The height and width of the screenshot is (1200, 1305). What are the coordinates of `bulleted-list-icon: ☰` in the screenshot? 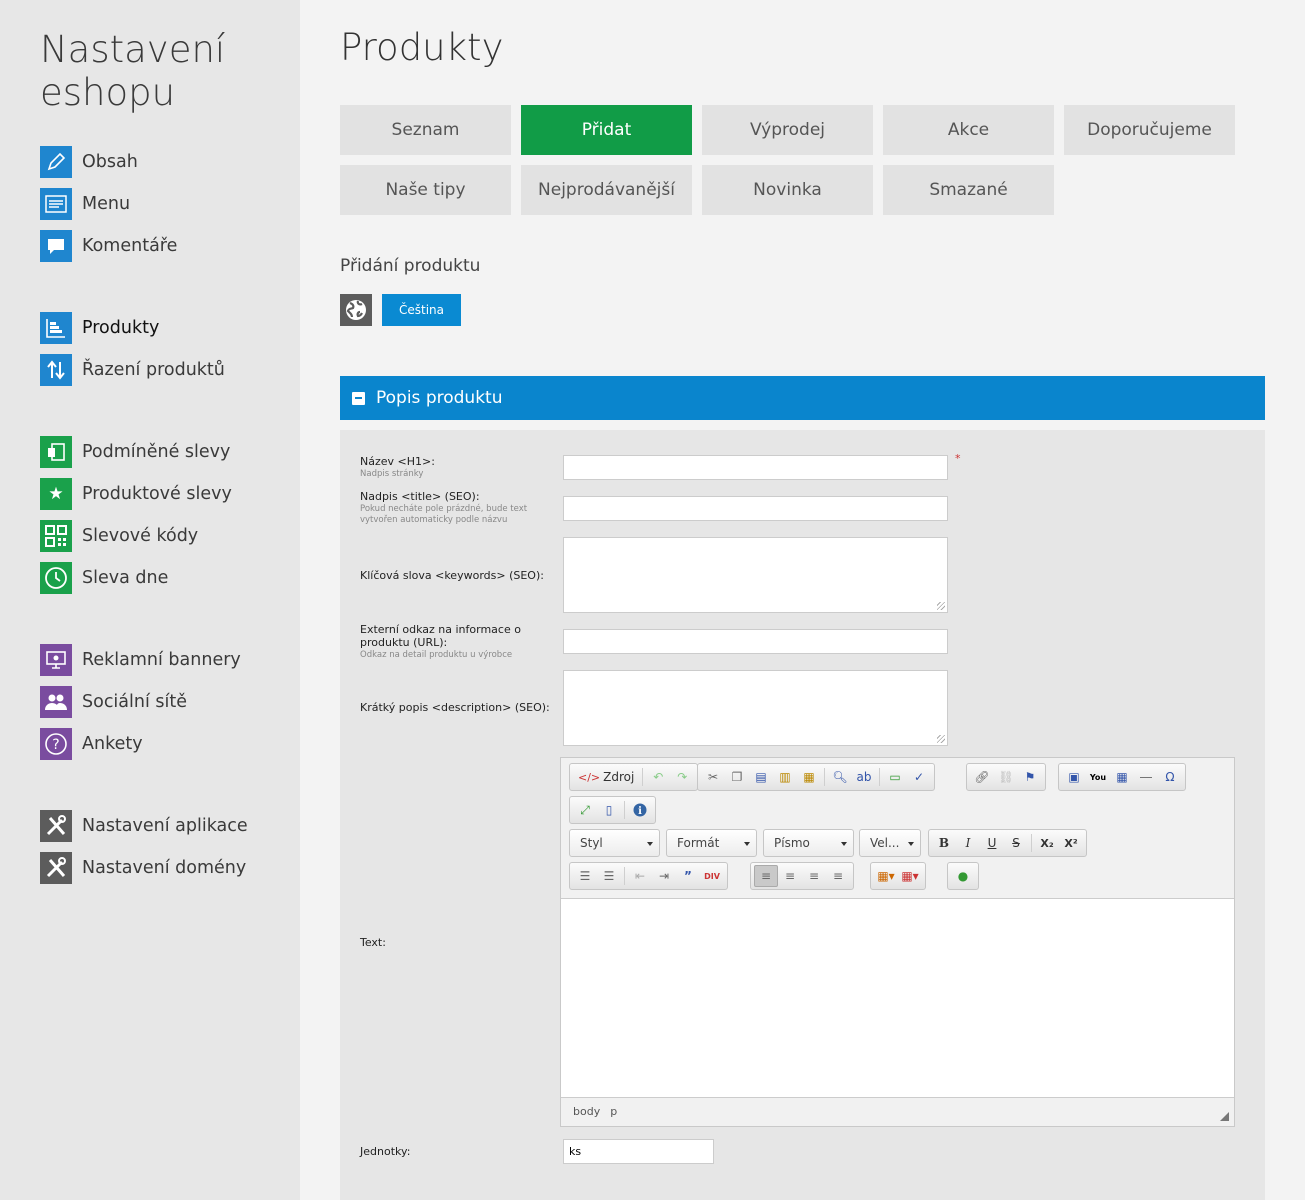 It's located at (609, 876).